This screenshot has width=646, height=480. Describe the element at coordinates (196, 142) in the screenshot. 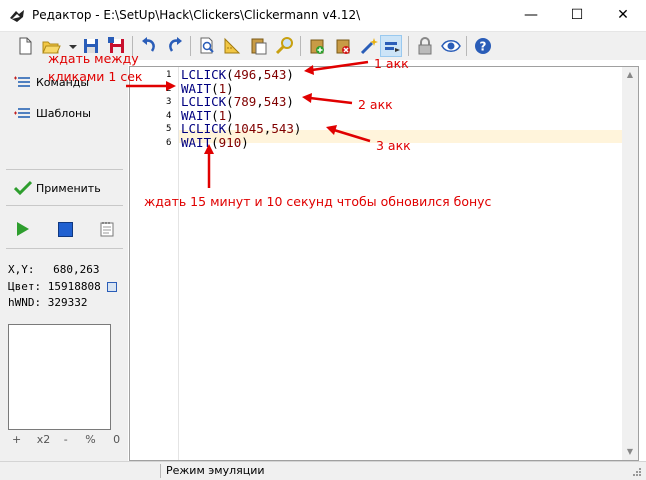

I see `code-command: WAIT` at that location.